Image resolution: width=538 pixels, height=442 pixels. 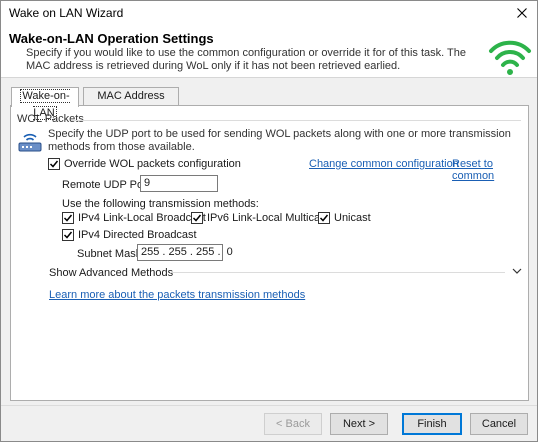 What do you see at coordinates (499, 424) in the screenshot?
I see `cancel-button: Cancel` at bounding box center [499, 424].